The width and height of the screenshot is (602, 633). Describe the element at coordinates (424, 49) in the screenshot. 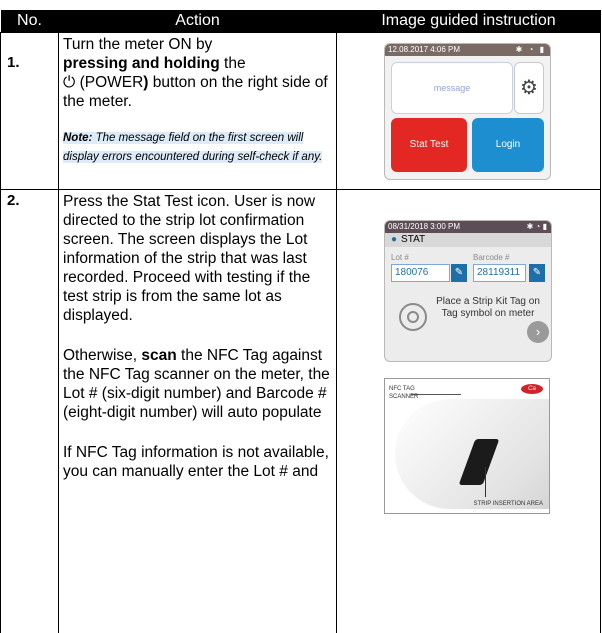

I see `status-time: 12.08.2017 4:06 PM` at that location.